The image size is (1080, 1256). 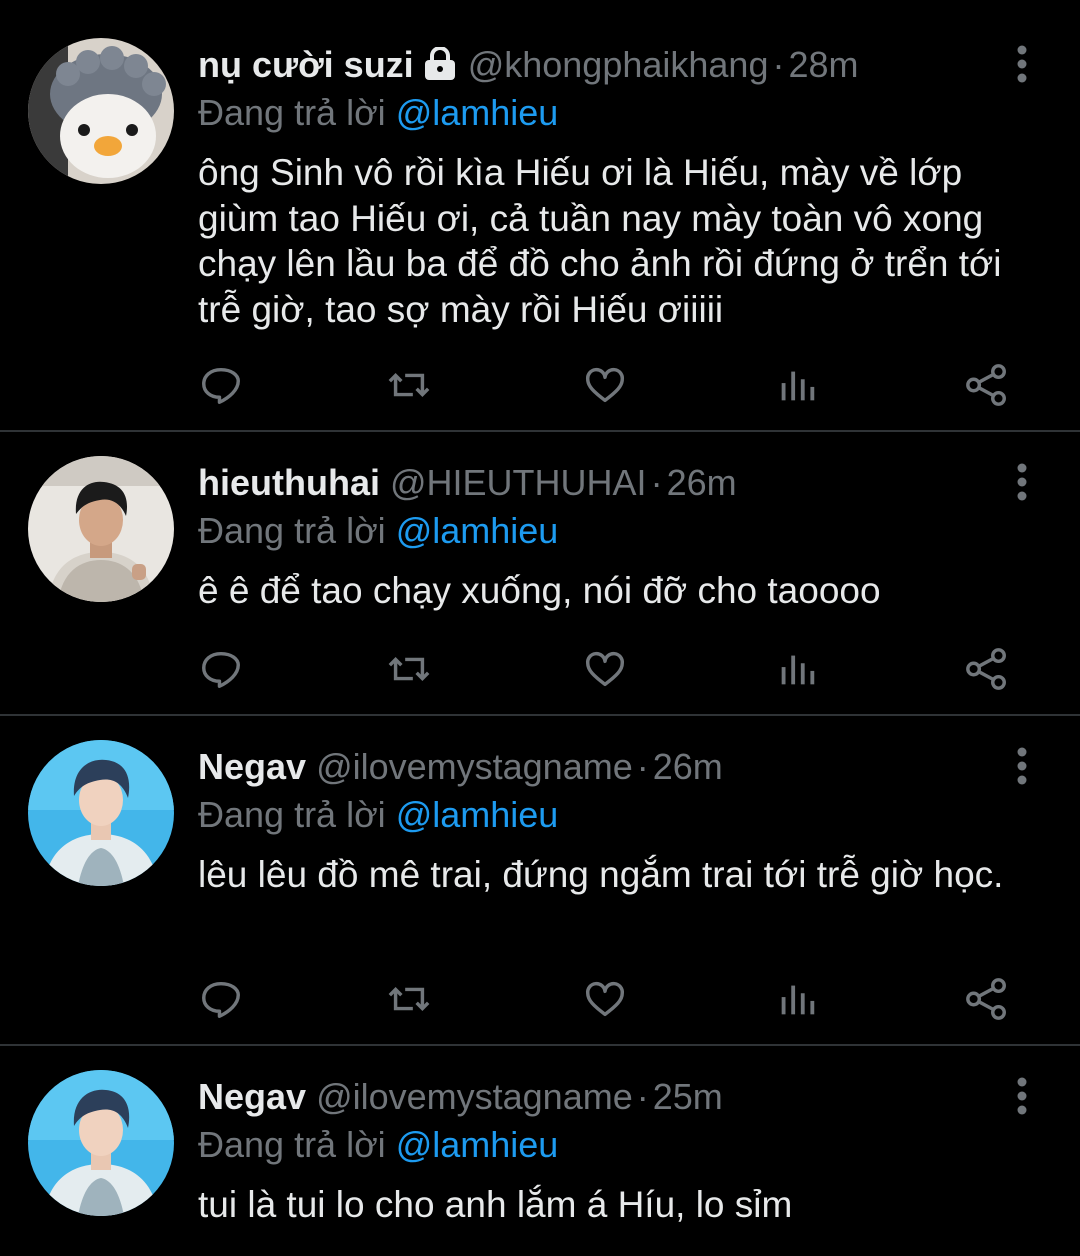 I want to click on tweet-header: nụ cười suzi @khongphaikhang · 28m, so click(x=528, y=65).